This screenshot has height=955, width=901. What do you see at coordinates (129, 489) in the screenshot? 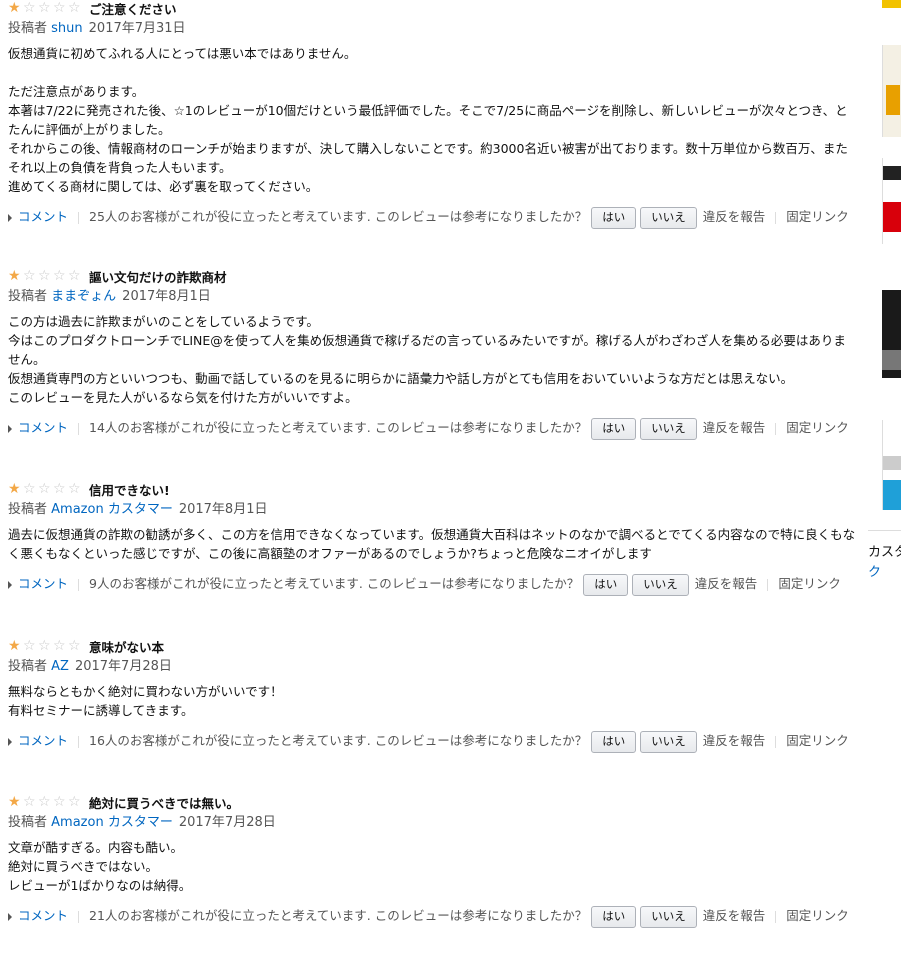
I see `review-title: 信用できない!` at bounding box center [129, 489].